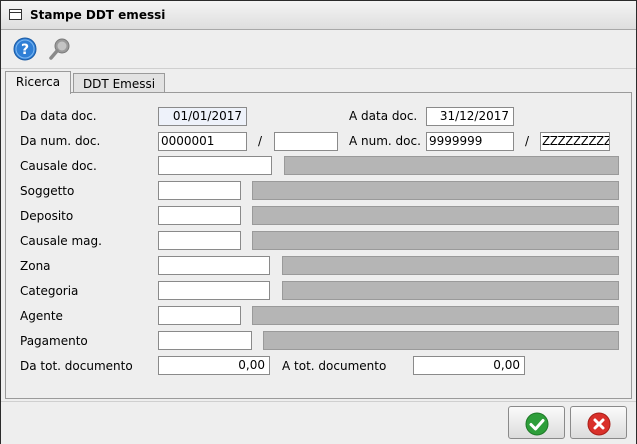 The image size is (637, 444). I want to click on a-num-doc-series-input: ZZZZZZZZZZ, so click(575, 141).